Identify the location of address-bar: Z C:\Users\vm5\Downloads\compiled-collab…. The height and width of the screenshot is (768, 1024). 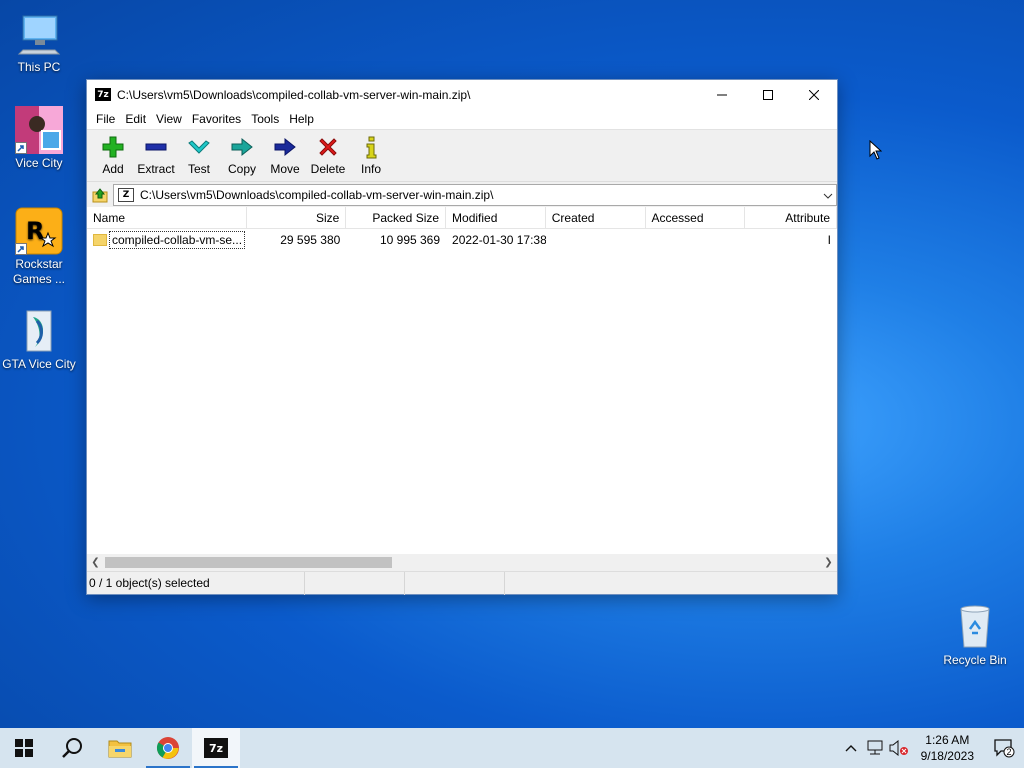
(475, 194).